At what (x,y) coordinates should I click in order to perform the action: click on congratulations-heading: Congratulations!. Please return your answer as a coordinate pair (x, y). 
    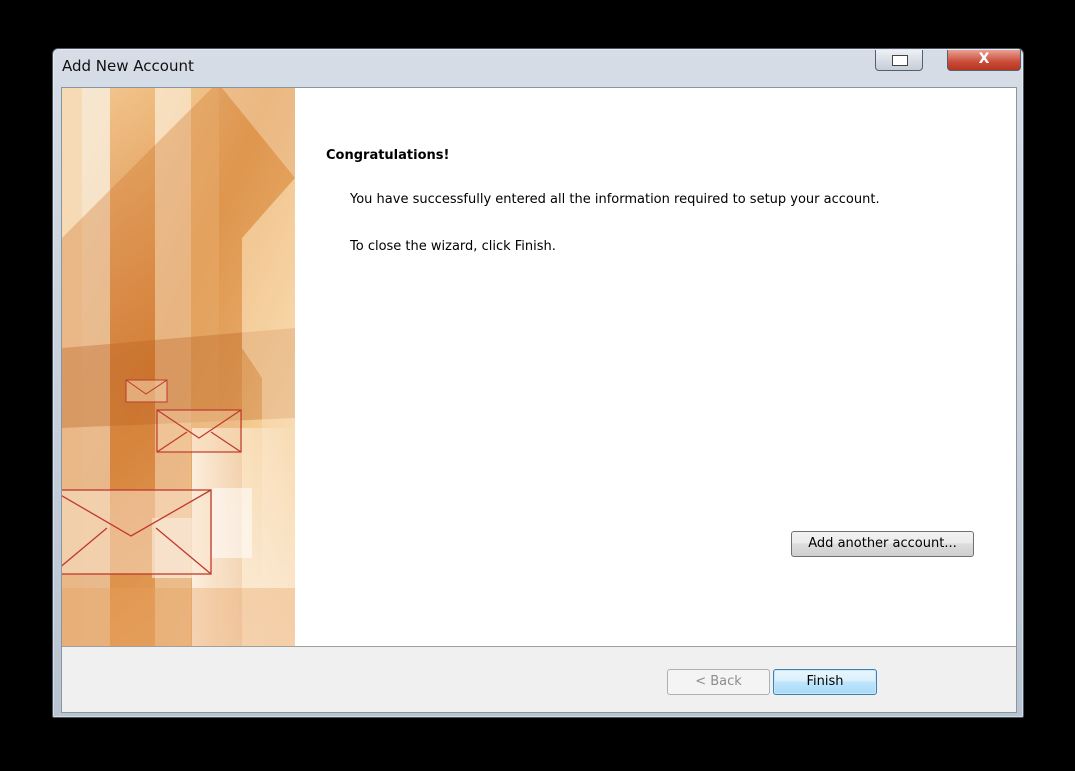
    Looking at the image, I should click on (388, 155).